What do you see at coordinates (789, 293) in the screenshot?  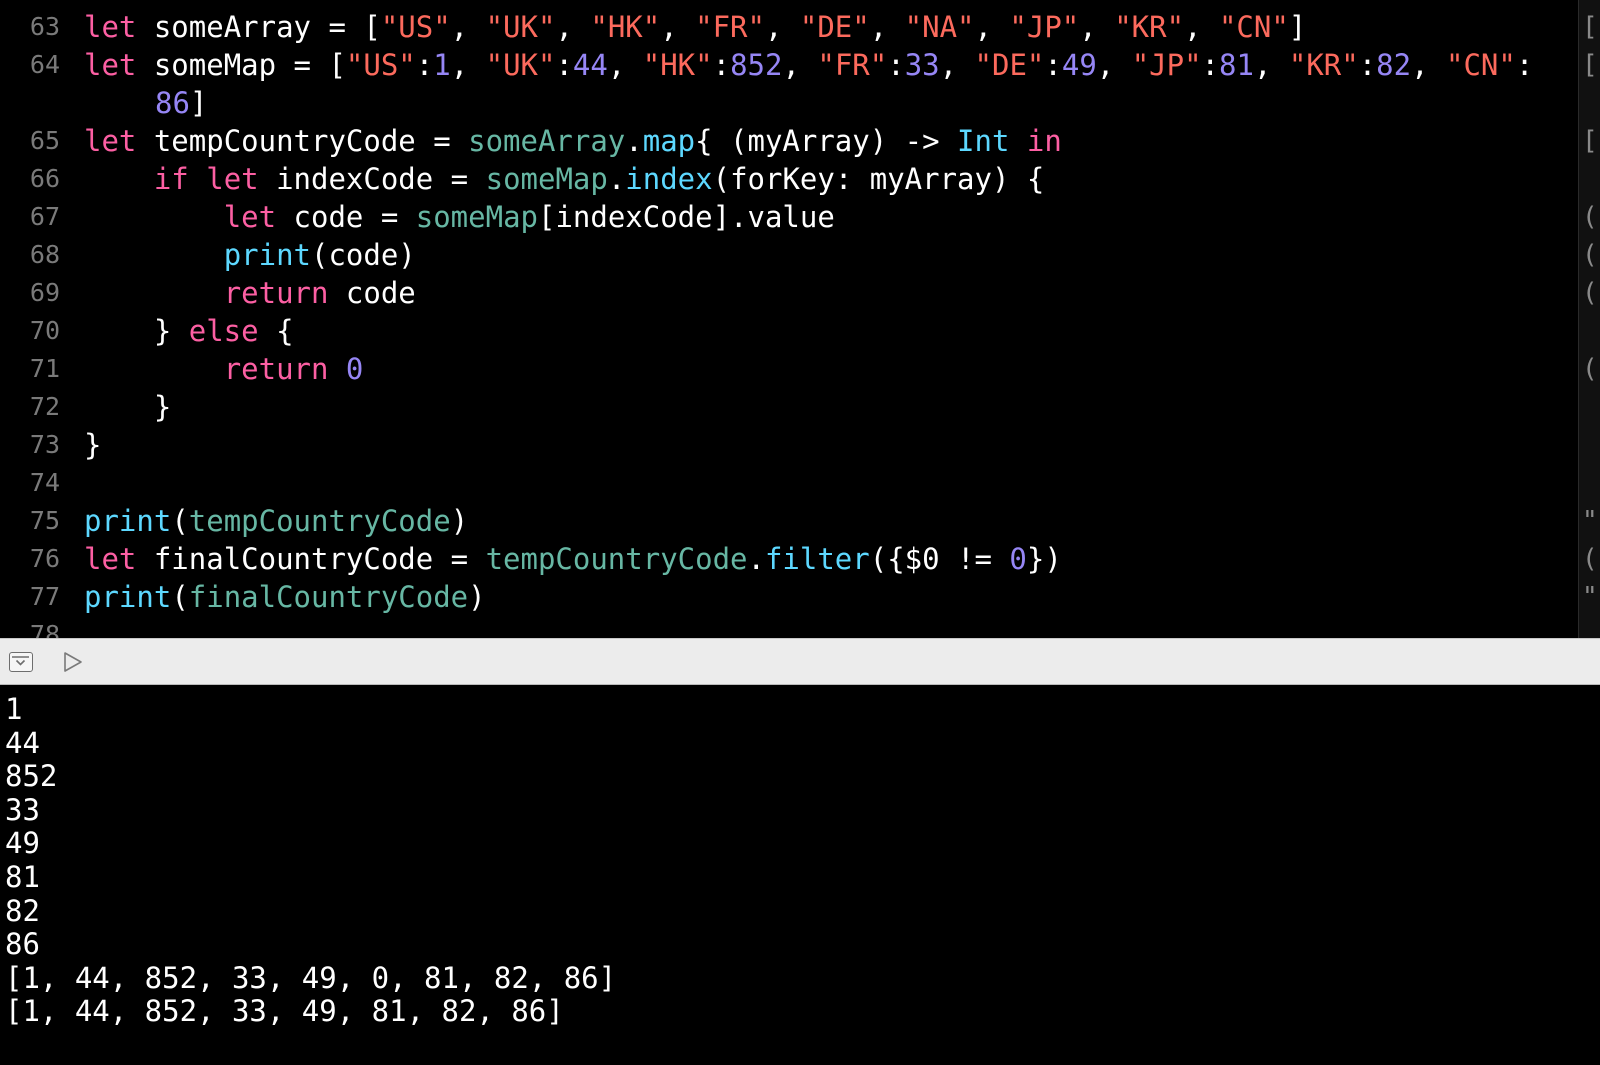 I see `code-line: 69 return code` at bounding box center [789, 293].